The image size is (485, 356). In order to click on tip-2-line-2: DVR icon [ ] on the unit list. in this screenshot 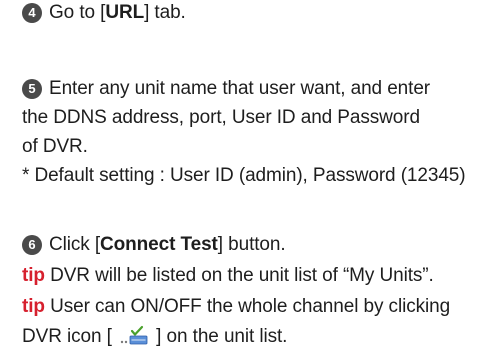, I will do `click(154, 338)`.